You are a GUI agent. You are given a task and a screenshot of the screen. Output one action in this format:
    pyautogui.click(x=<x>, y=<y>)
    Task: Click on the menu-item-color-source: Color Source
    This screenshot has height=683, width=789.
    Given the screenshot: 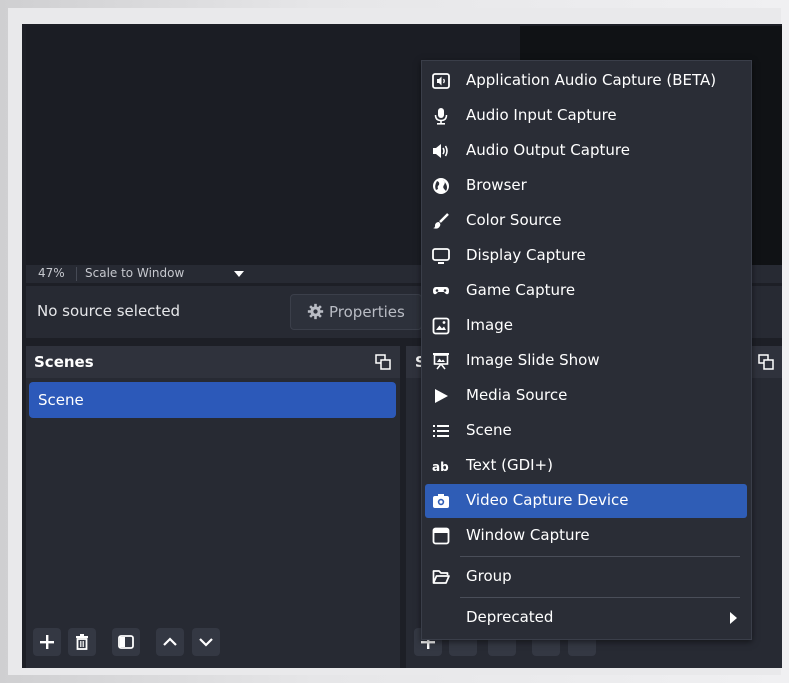 What is the action you would take?
    pyautogui.click(x=586, y=221)
    